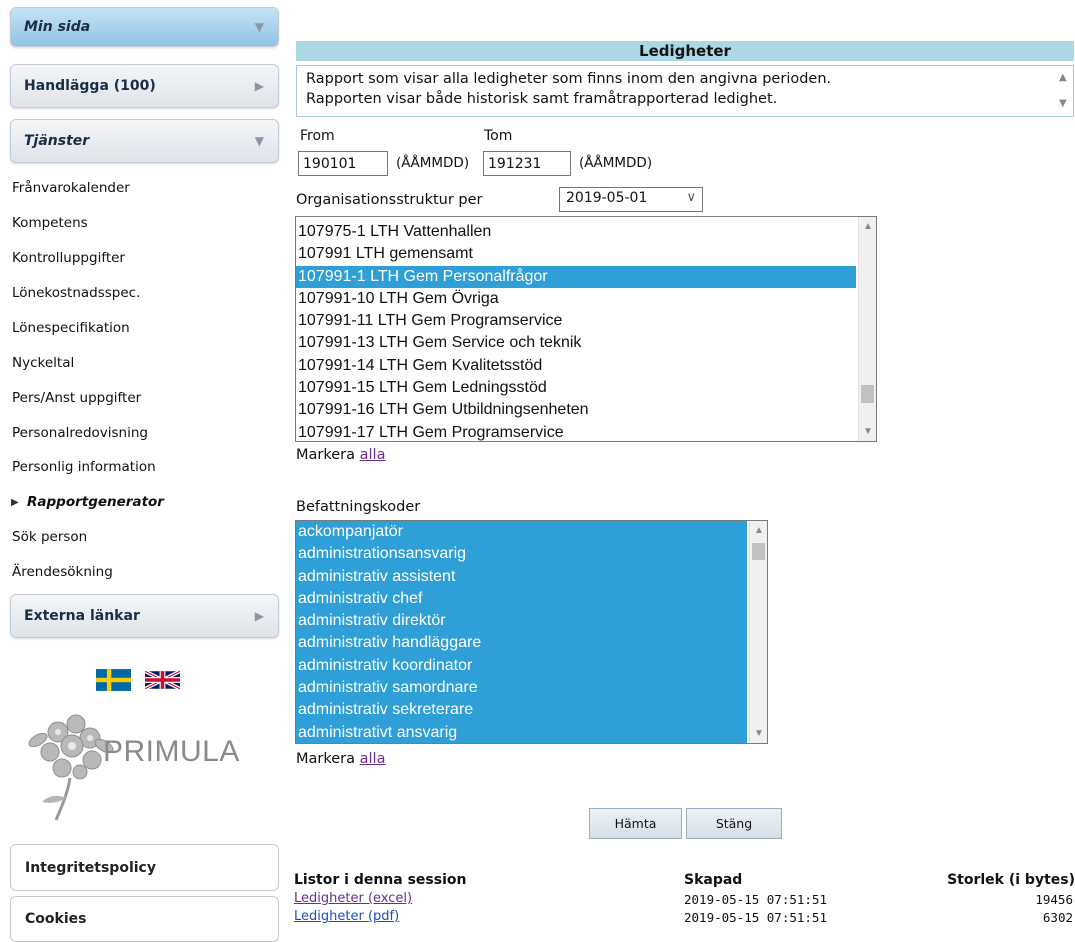  What do you see at coordinates (521, 554) in the screenshot?
I see `befattning-option: administrationsansvarig` at bounding box center [521, 554].